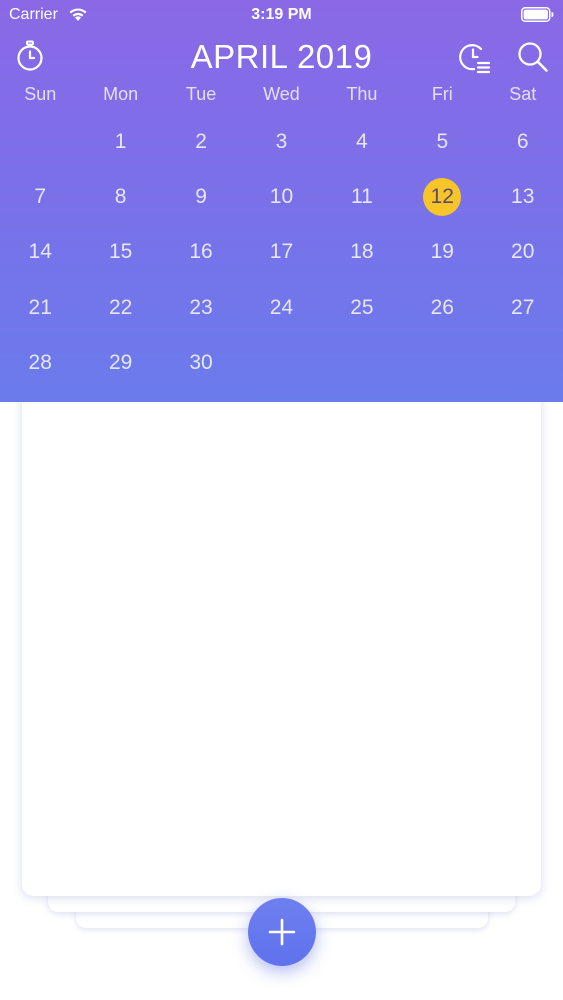 The image size is (563, 1000). I want to click on day-cell: 8, so click(120, 196).